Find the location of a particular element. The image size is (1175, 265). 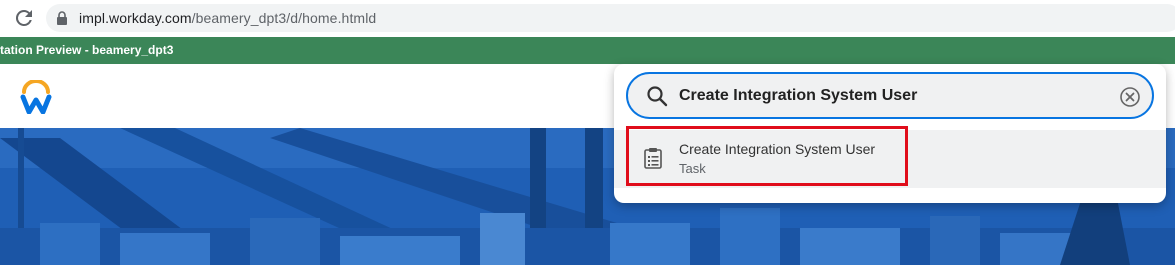

search-input is located at coordinates (889, 96).